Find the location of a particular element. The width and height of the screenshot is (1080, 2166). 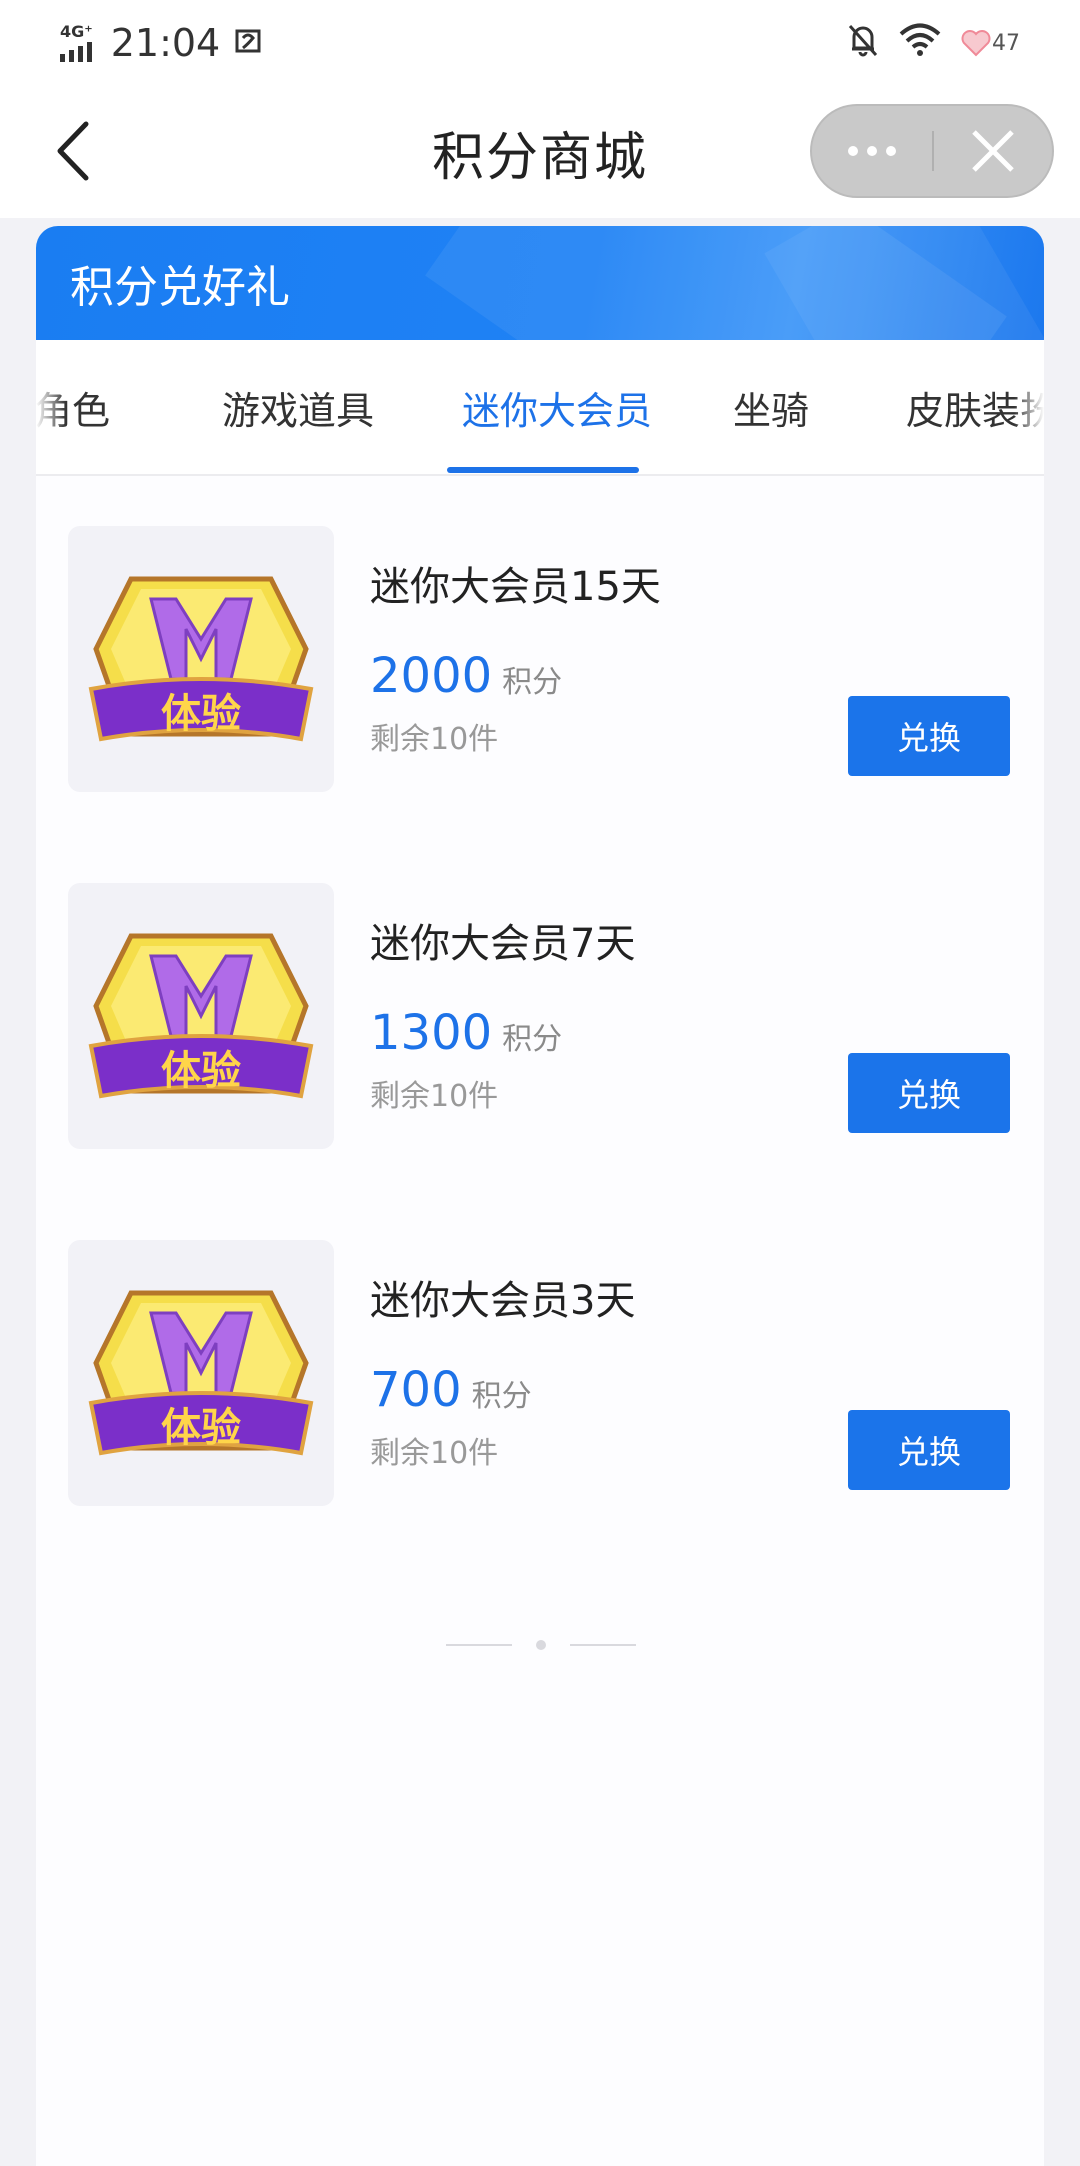

price-value: 1300 is located at coordinates (431, 1033).